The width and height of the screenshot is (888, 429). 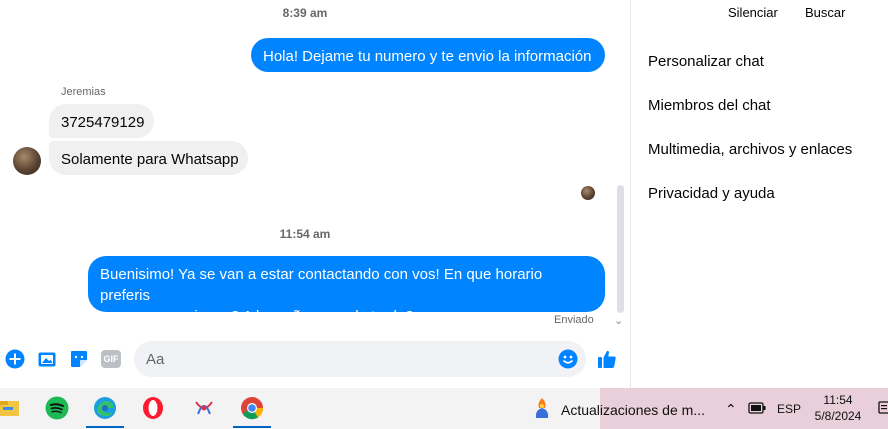 I want to click on gif-label: GIF, so click(x=111, y=359).